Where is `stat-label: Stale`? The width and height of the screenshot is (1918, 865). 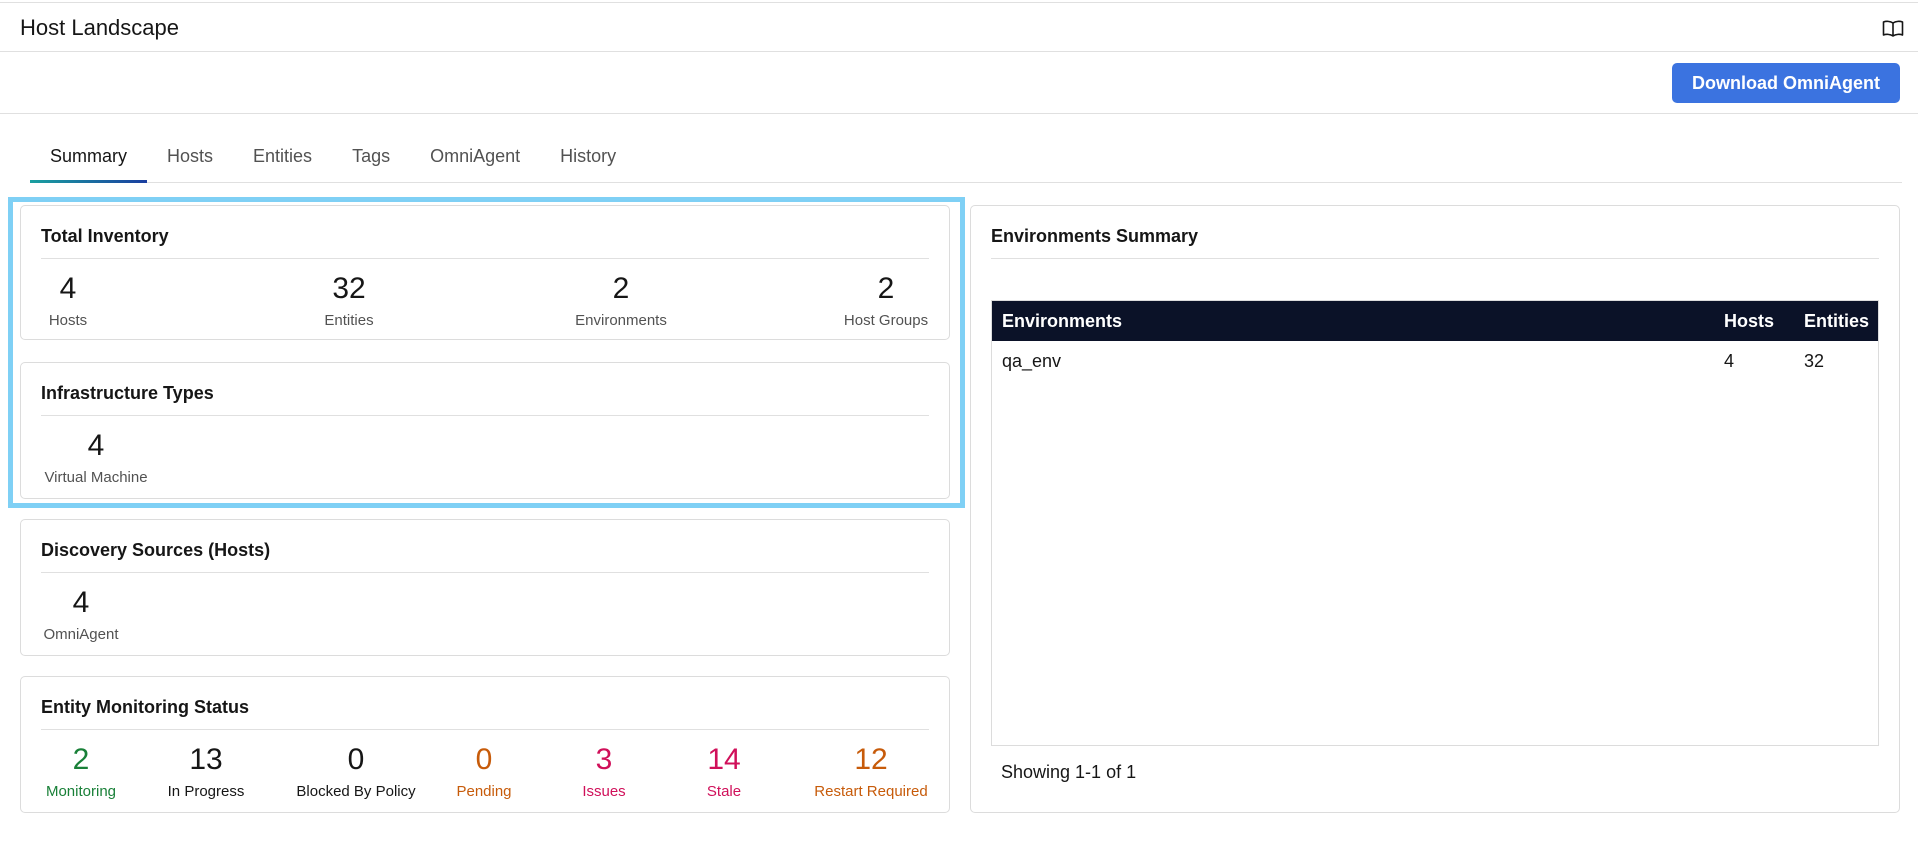 stat-label: Stale is located at coordinates (724, 791).